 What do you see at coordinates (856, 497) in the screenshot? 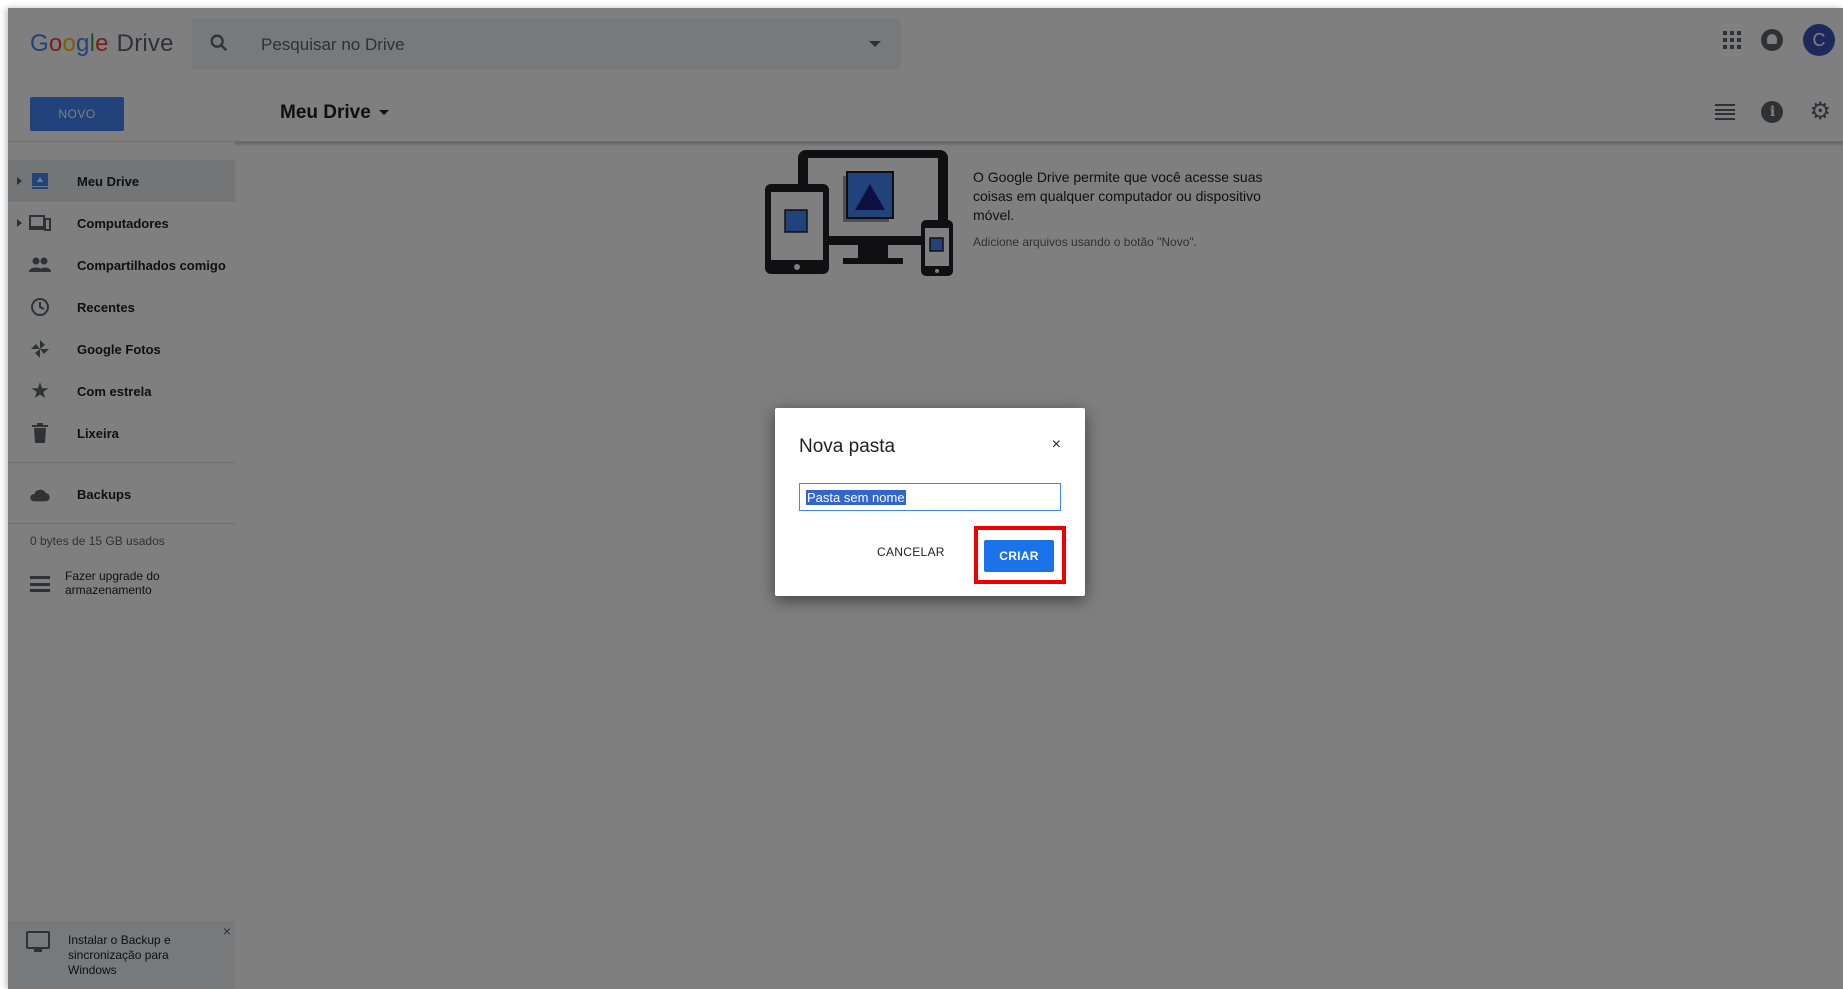
I see `selected-text: Pasta sem nome` at bounding box center [856, 497].